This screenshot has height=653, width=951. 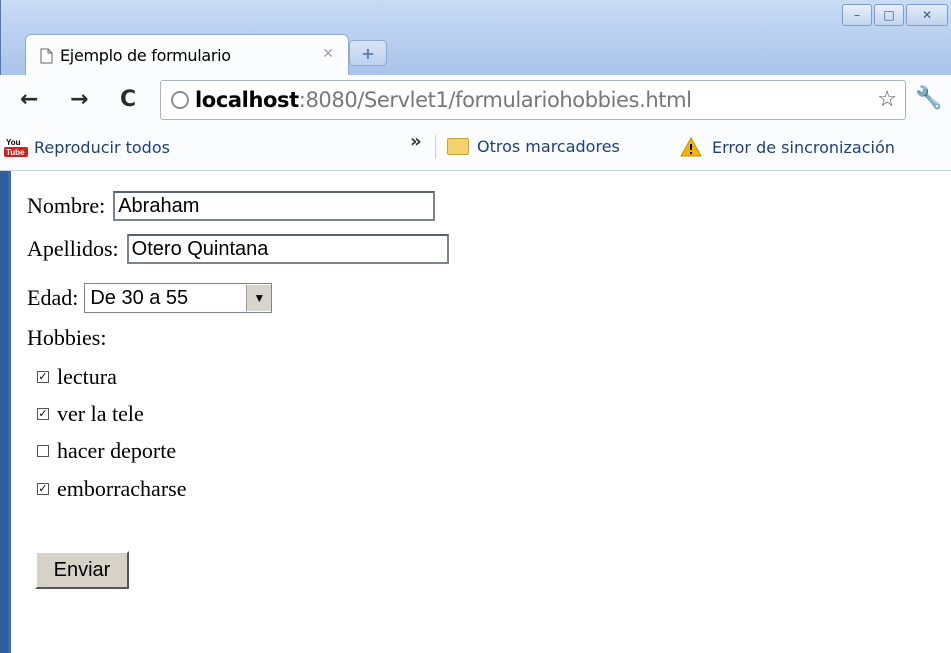 What do you see at coordinates (43, 489) in the screenshot?
I see `checkbox-emborracharse: ✓` at bounding box center [43, 489].